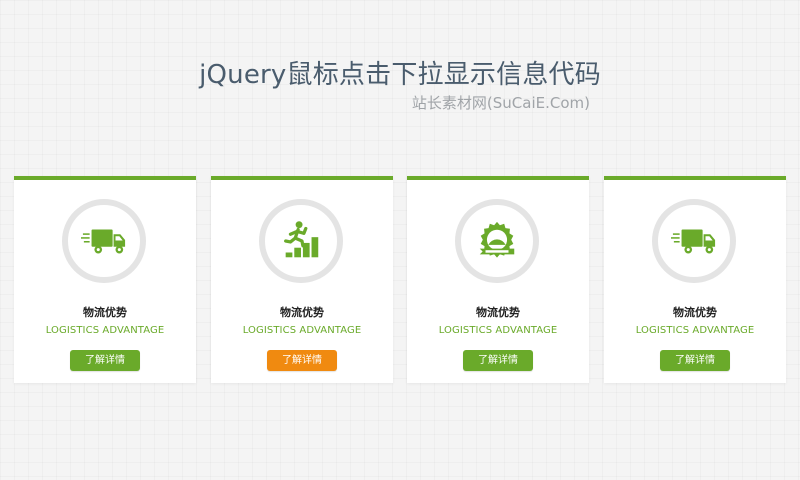 The height and width of the screenshot is (480, 800). What do you see at coordinates (500, 103) in the screenshot?
I see `page-subtitle: 站长素材网(SuCaiE.Com)` at bounding box center [500, 103].